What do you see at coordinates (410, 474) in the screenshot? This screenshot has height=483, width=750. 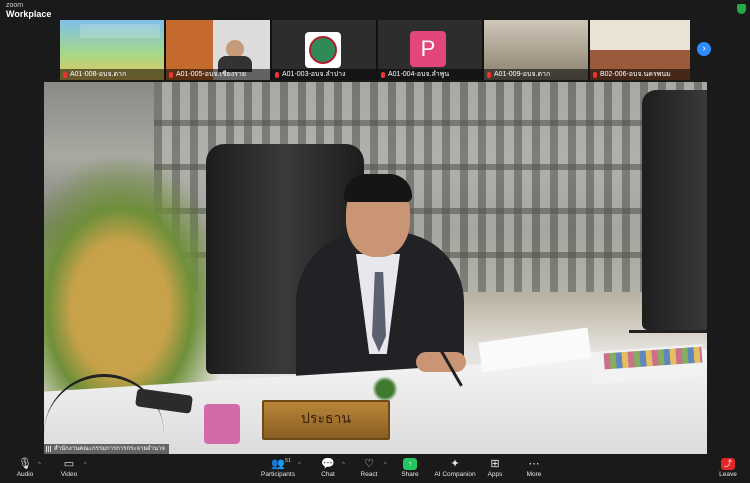 I see `share-label: Share` at bounding box center [410, 474].